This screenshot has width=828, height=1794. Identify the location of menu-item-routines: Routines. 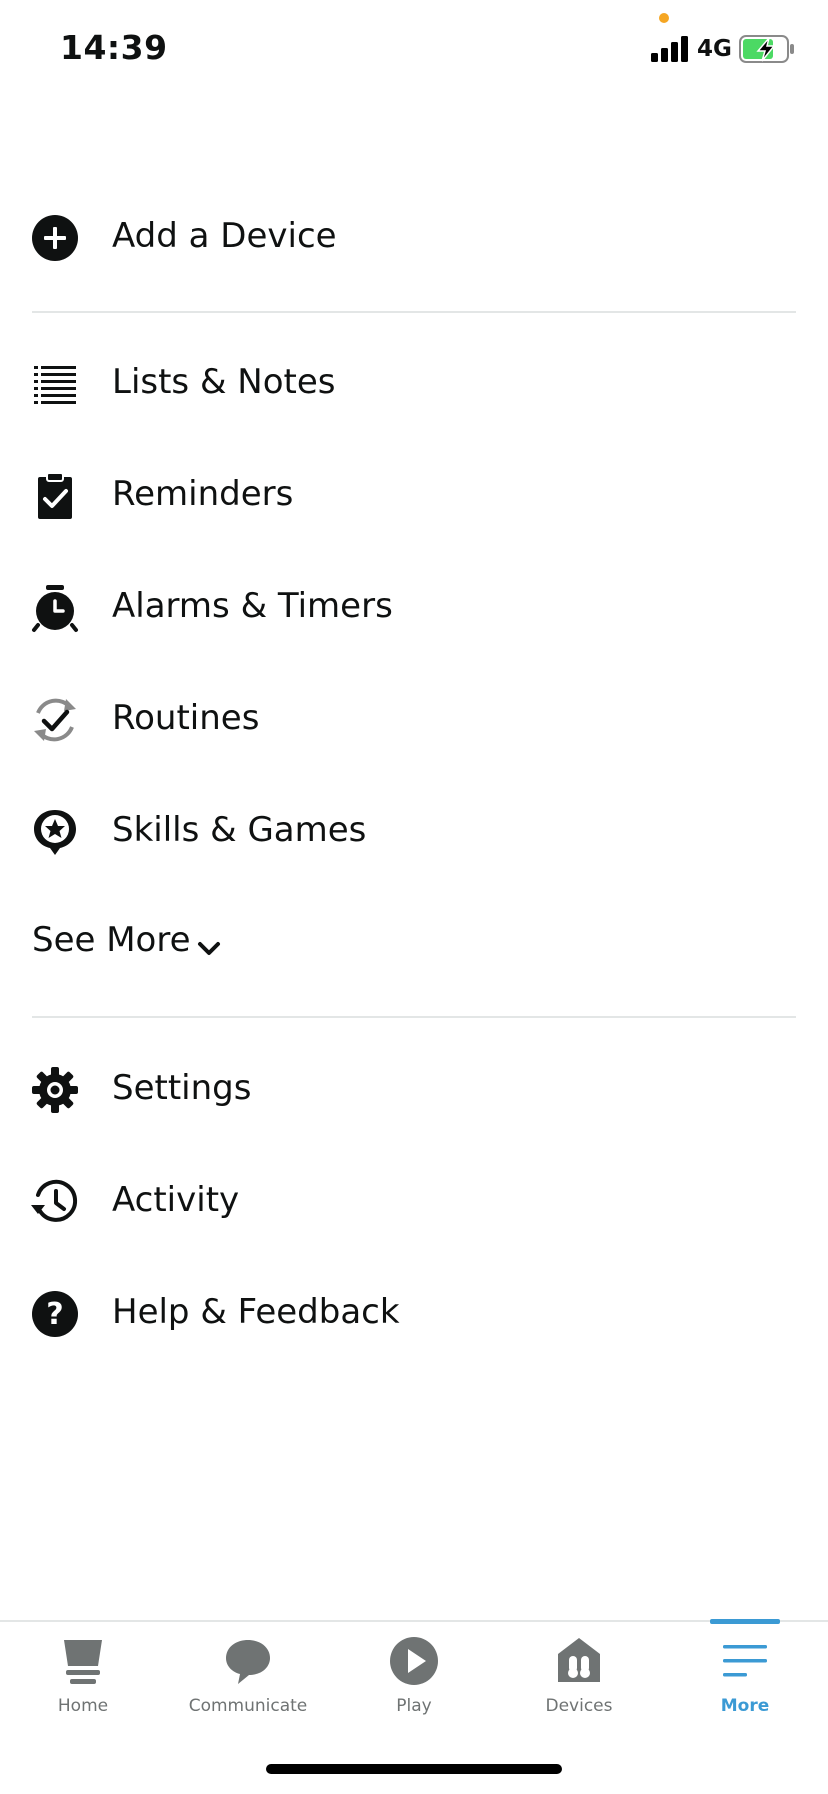
(414, 719).